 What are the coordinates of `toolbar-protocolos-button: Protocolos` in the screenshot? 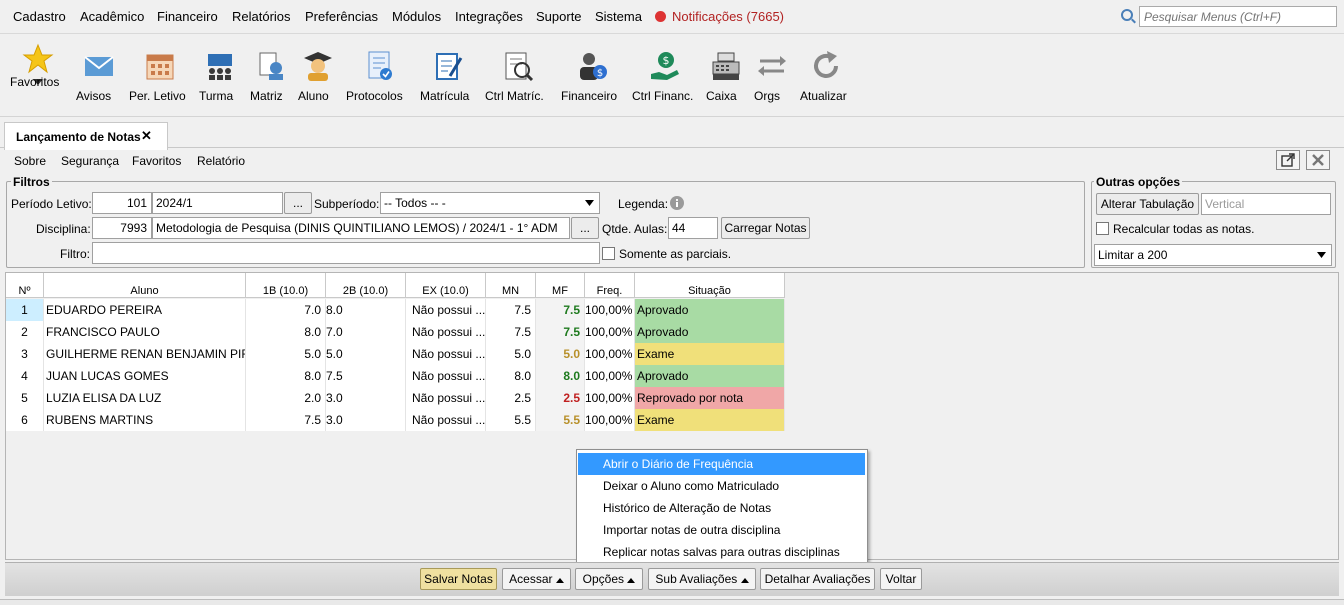 It's located at (379, 76).